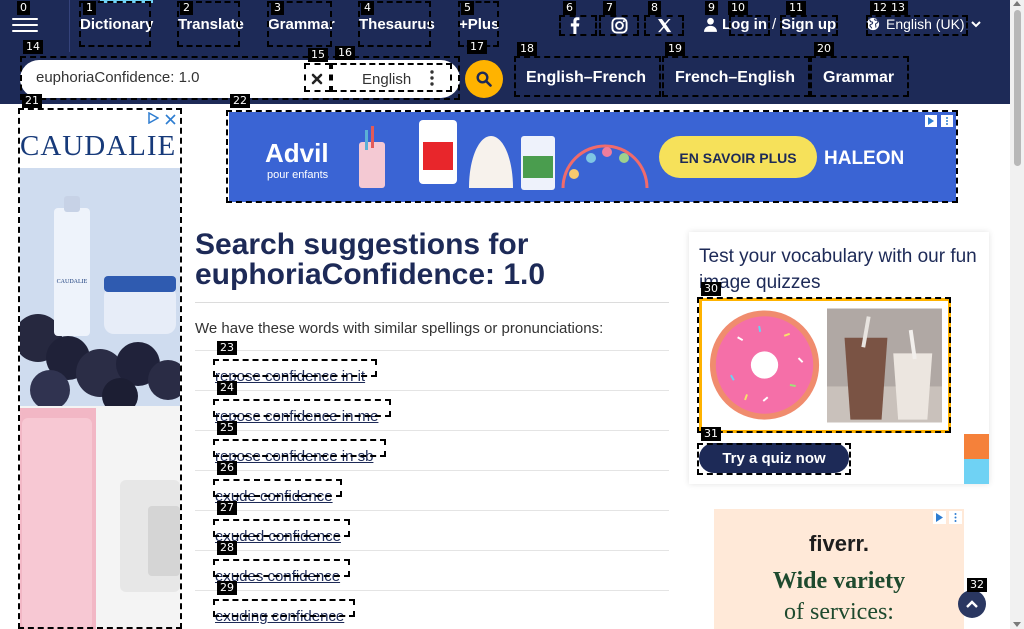 This screenshot has width=1024, height=629. I want to click on clear-search-icon, so click(317, 79).